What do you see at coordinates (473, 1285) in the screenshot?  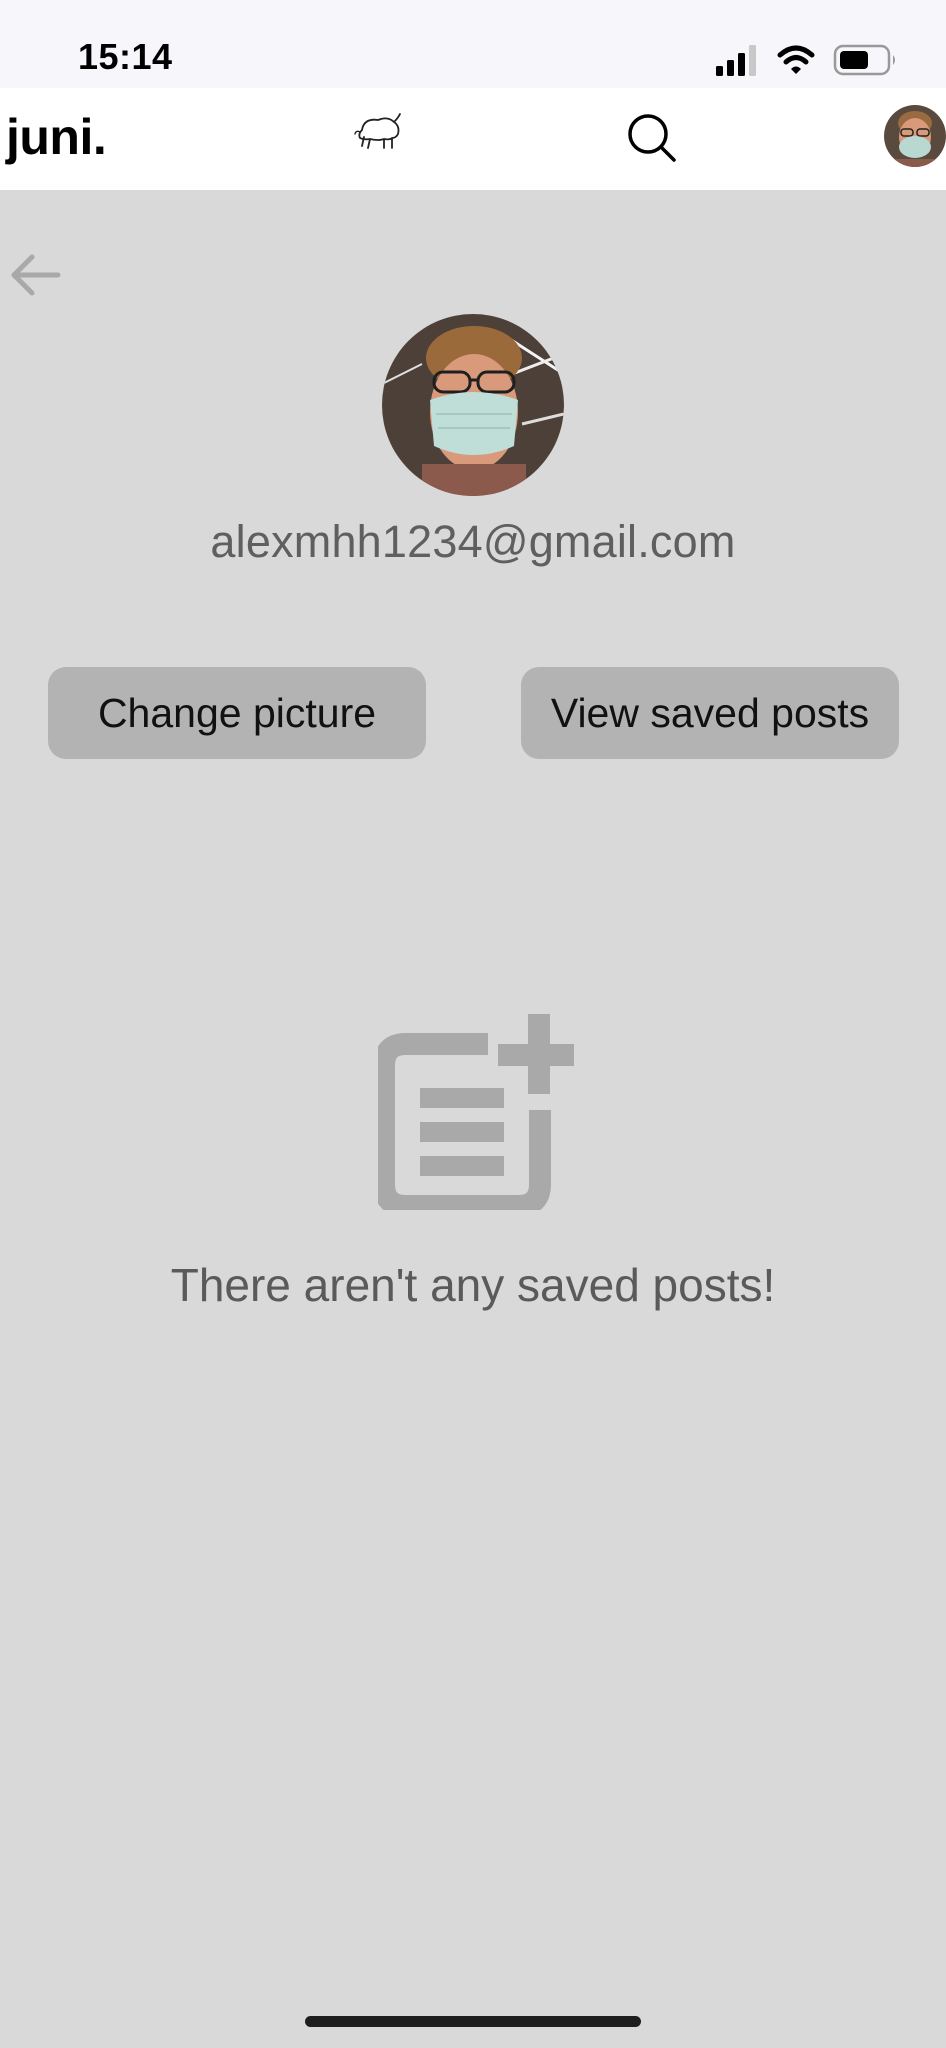 I see `empty-state-message: There aren't any saved posts!` at bounding box center [473, 1285].